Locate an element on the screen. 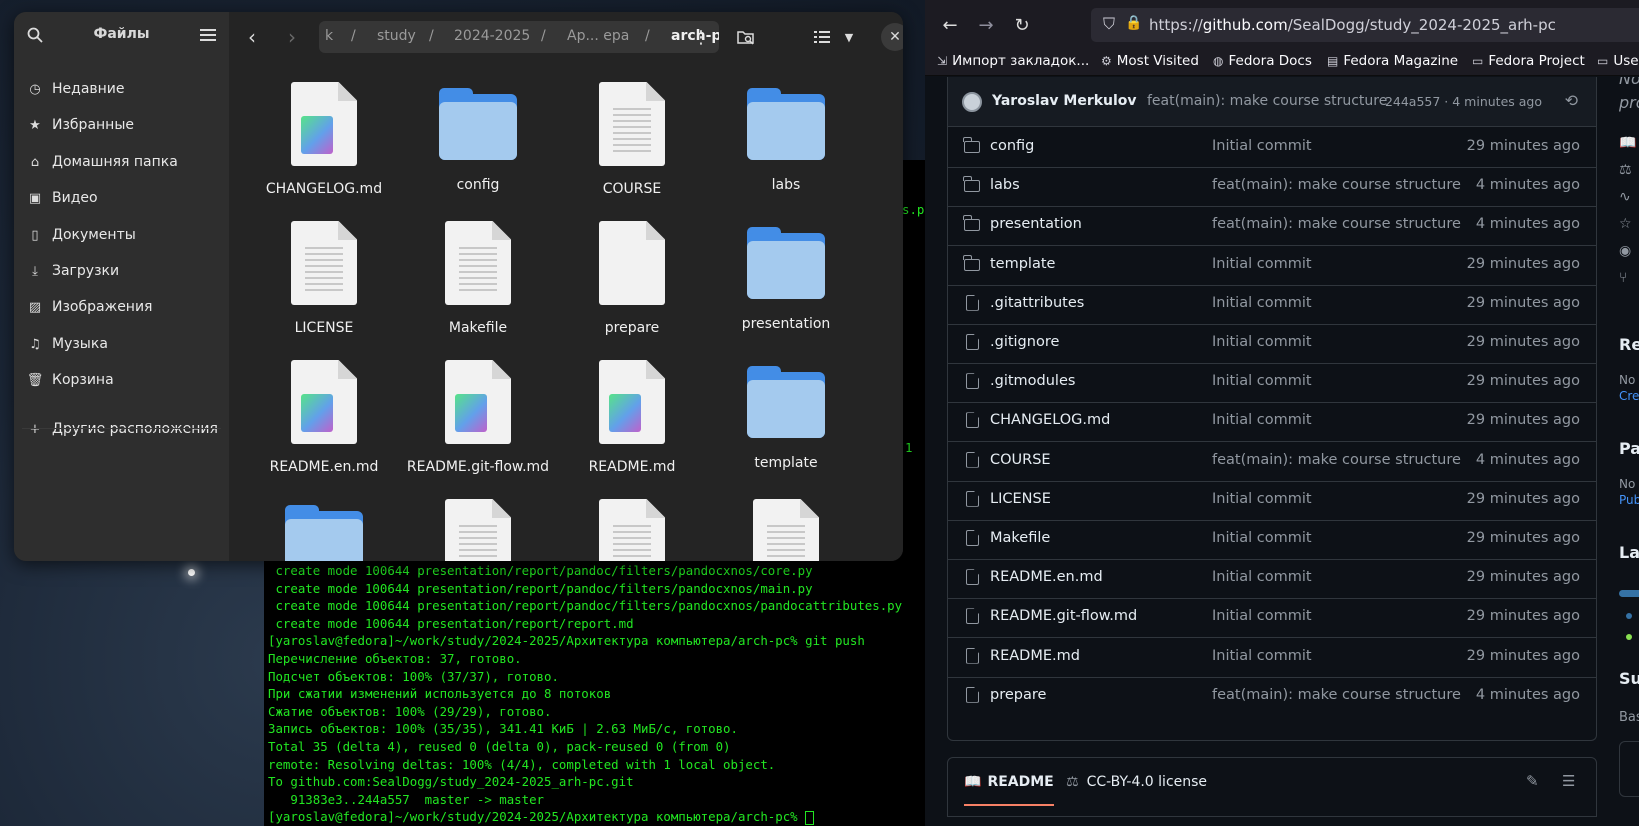 The height and width of the screenshot is (826, 1639). tab-license: ⚖ CC-BY-4.0 license is located at coordinates (1136, 782).